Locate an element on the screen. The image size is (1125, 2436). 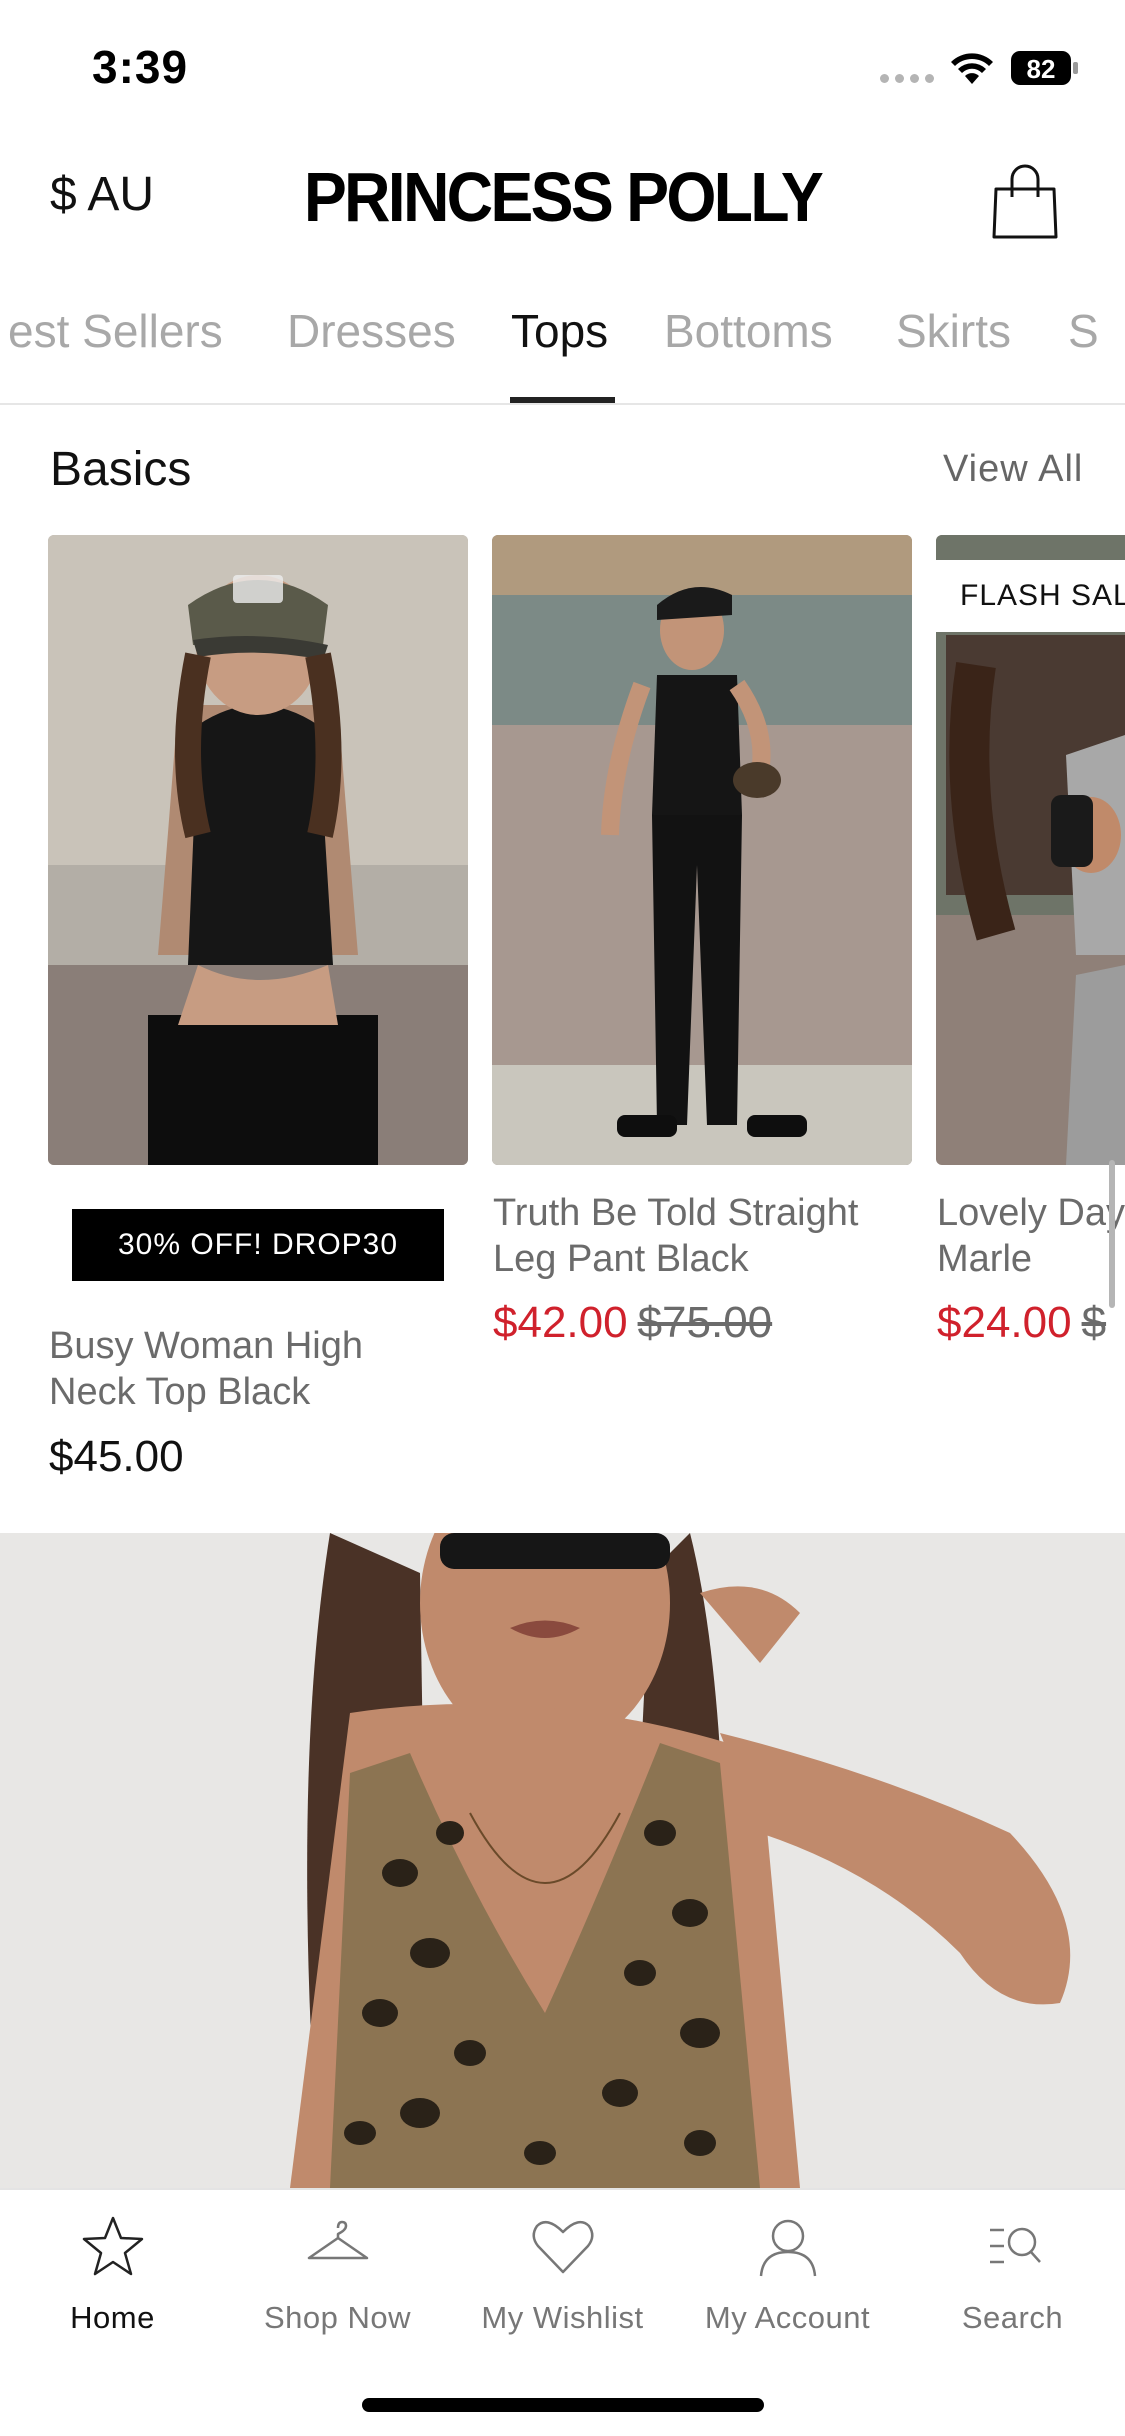
signal-icon is located at coordinates (907, 78).